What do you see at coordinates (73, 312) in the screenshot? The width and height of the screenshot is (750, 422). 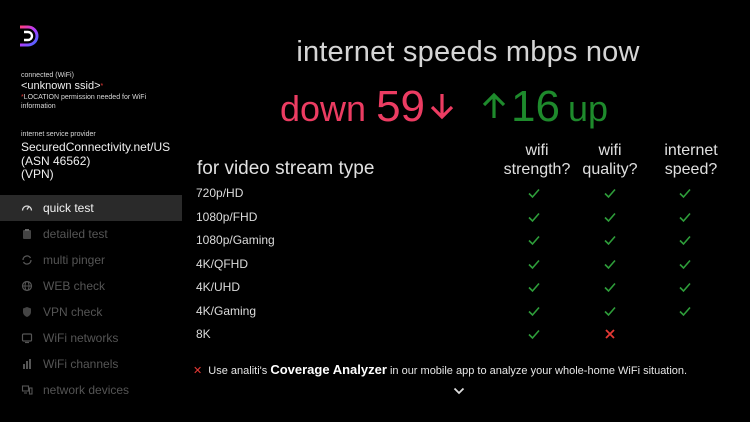 I see `menu-label: VPN check` at bounding box center [73, 312].